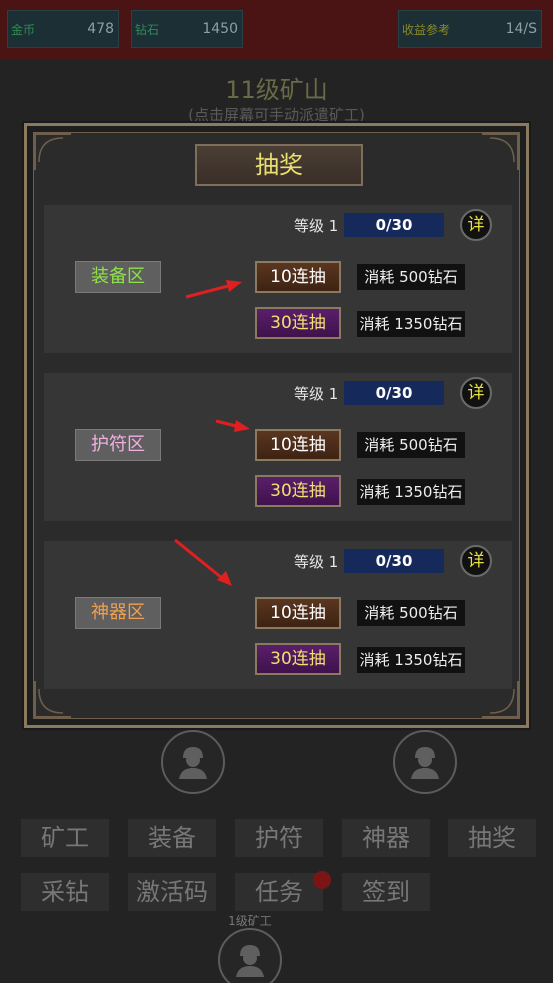  What do you see at coordinates (322, 880) in the screenshot?
I see `notification-dot` at bounding box center [322, 880].